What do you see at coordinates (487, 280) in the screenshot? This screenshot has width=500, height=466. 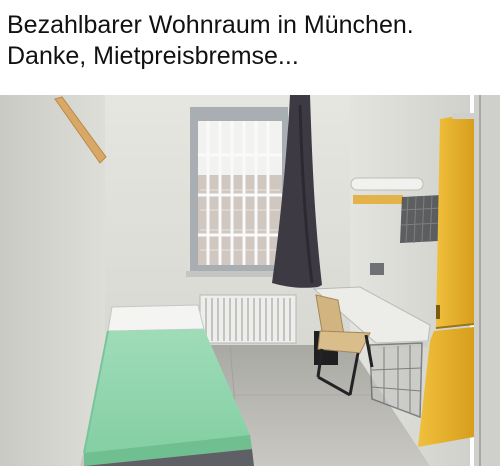 I see `door-frame` at bounding box center [487, 280].